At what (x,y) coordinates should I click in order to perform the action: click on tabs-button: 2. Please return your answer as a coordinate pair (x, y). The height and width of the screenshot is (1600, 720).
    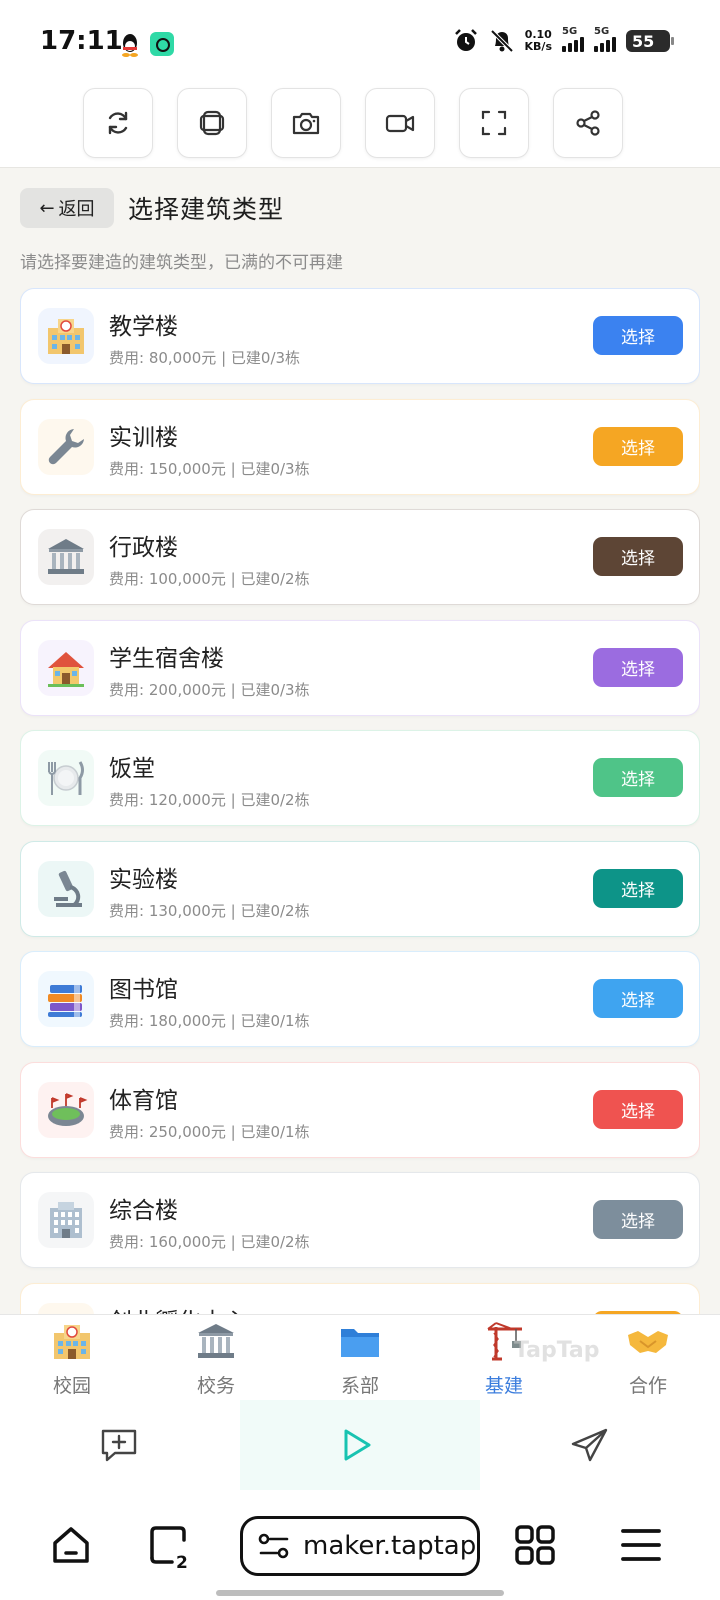
    Looking at the image, I should click on (169, 1545).